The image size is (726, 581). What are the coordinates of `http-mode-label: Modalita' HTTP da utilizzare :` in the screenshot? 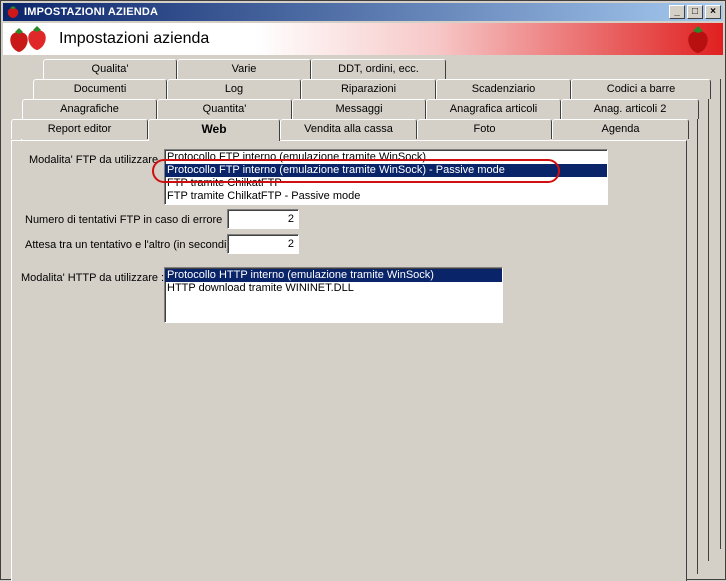 It's located at (93, 278).